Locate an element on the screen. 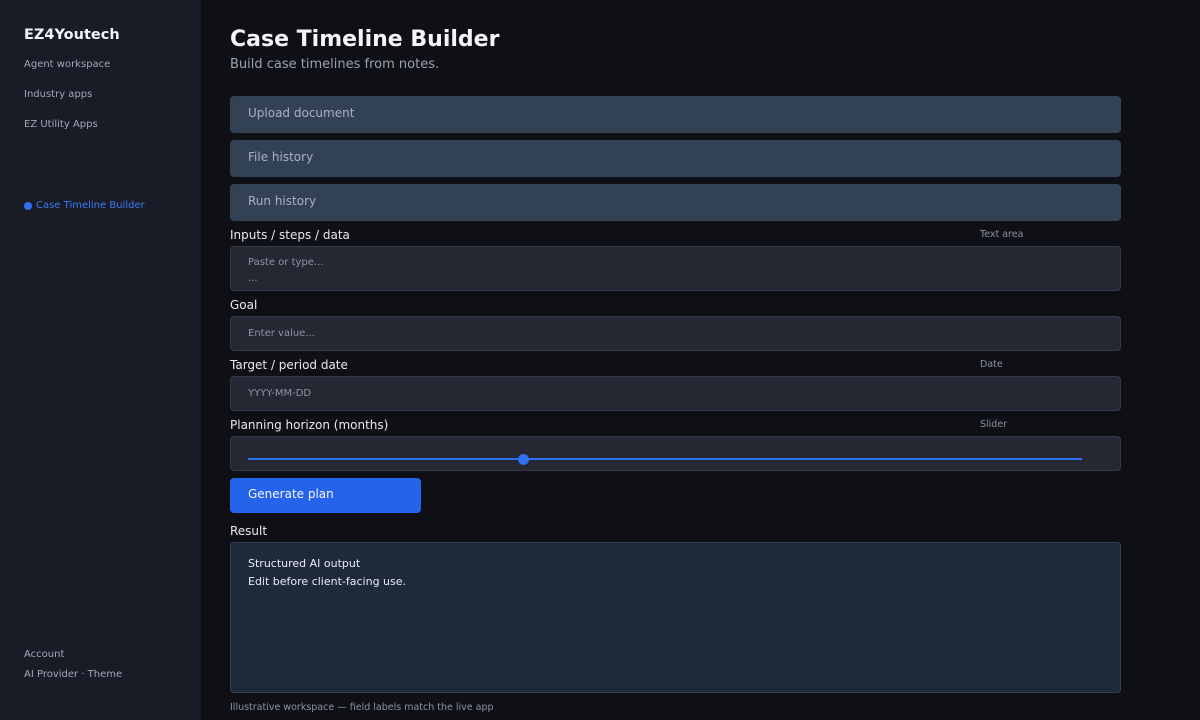 The image size is (1200, 720). inputs-textarea is located at coordinates (675, 268).